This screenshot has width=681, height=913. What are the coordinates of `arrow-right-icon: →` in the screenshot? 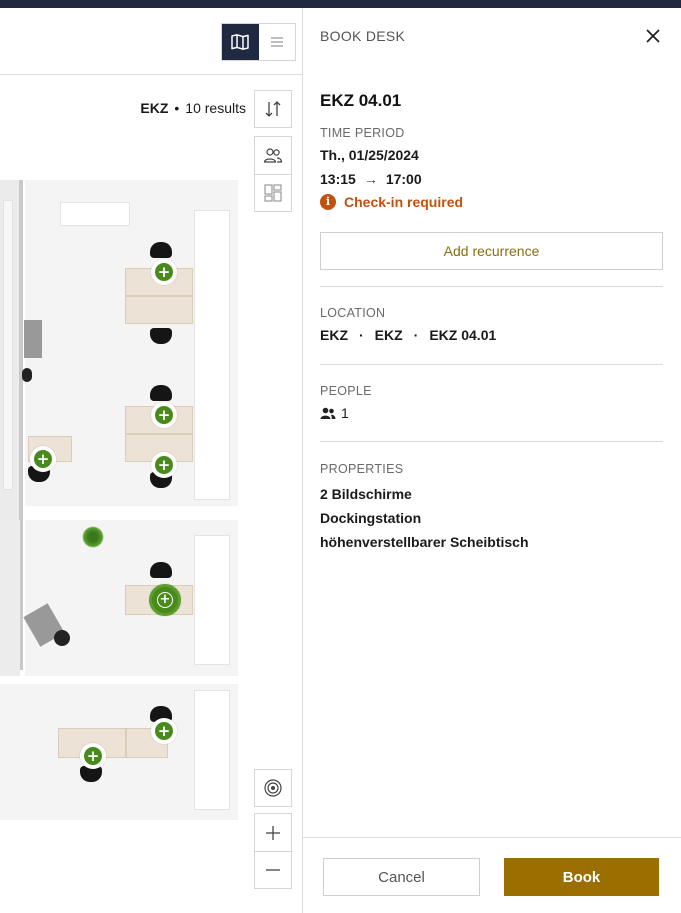 It's located at (370, 179).